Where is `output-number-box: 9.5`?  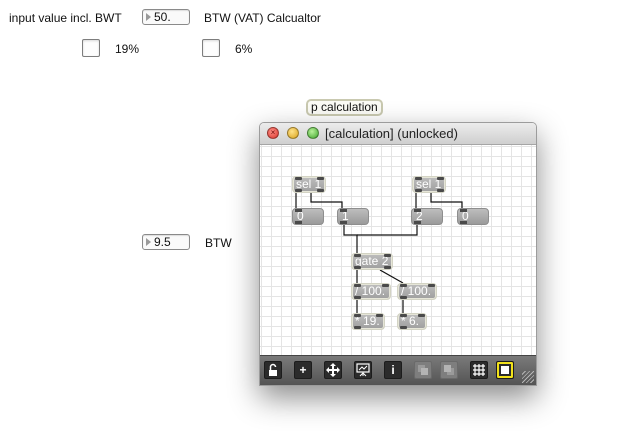 output-number-box: 9.5 is located at coordinates (166, 242).